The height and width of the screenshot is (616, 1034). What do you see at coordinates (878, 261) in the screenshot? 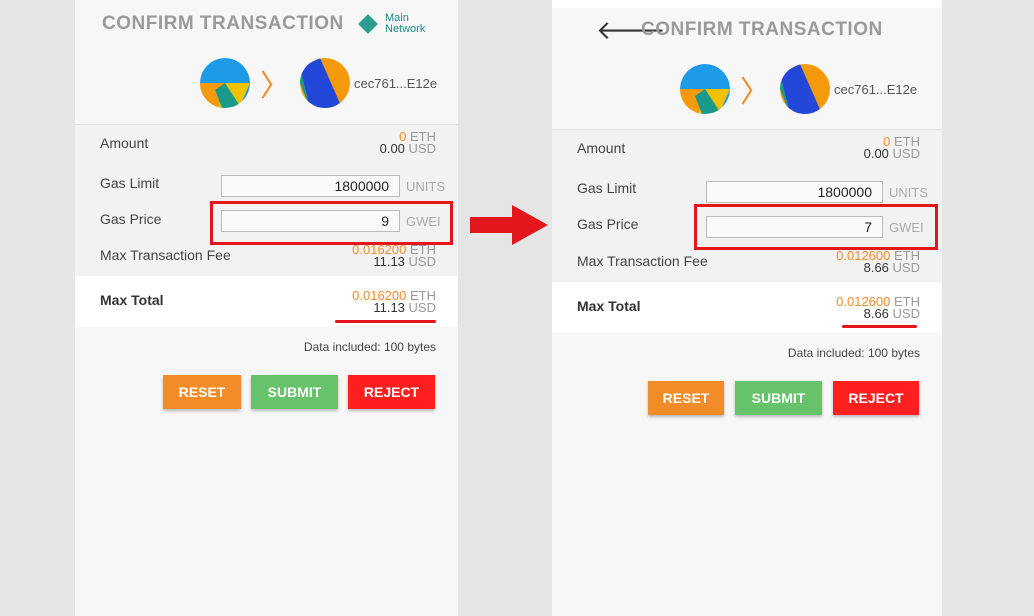
I see `max-fee-value: 0.012600 ETH 8.66 USD` at bounding box center [878, 261].